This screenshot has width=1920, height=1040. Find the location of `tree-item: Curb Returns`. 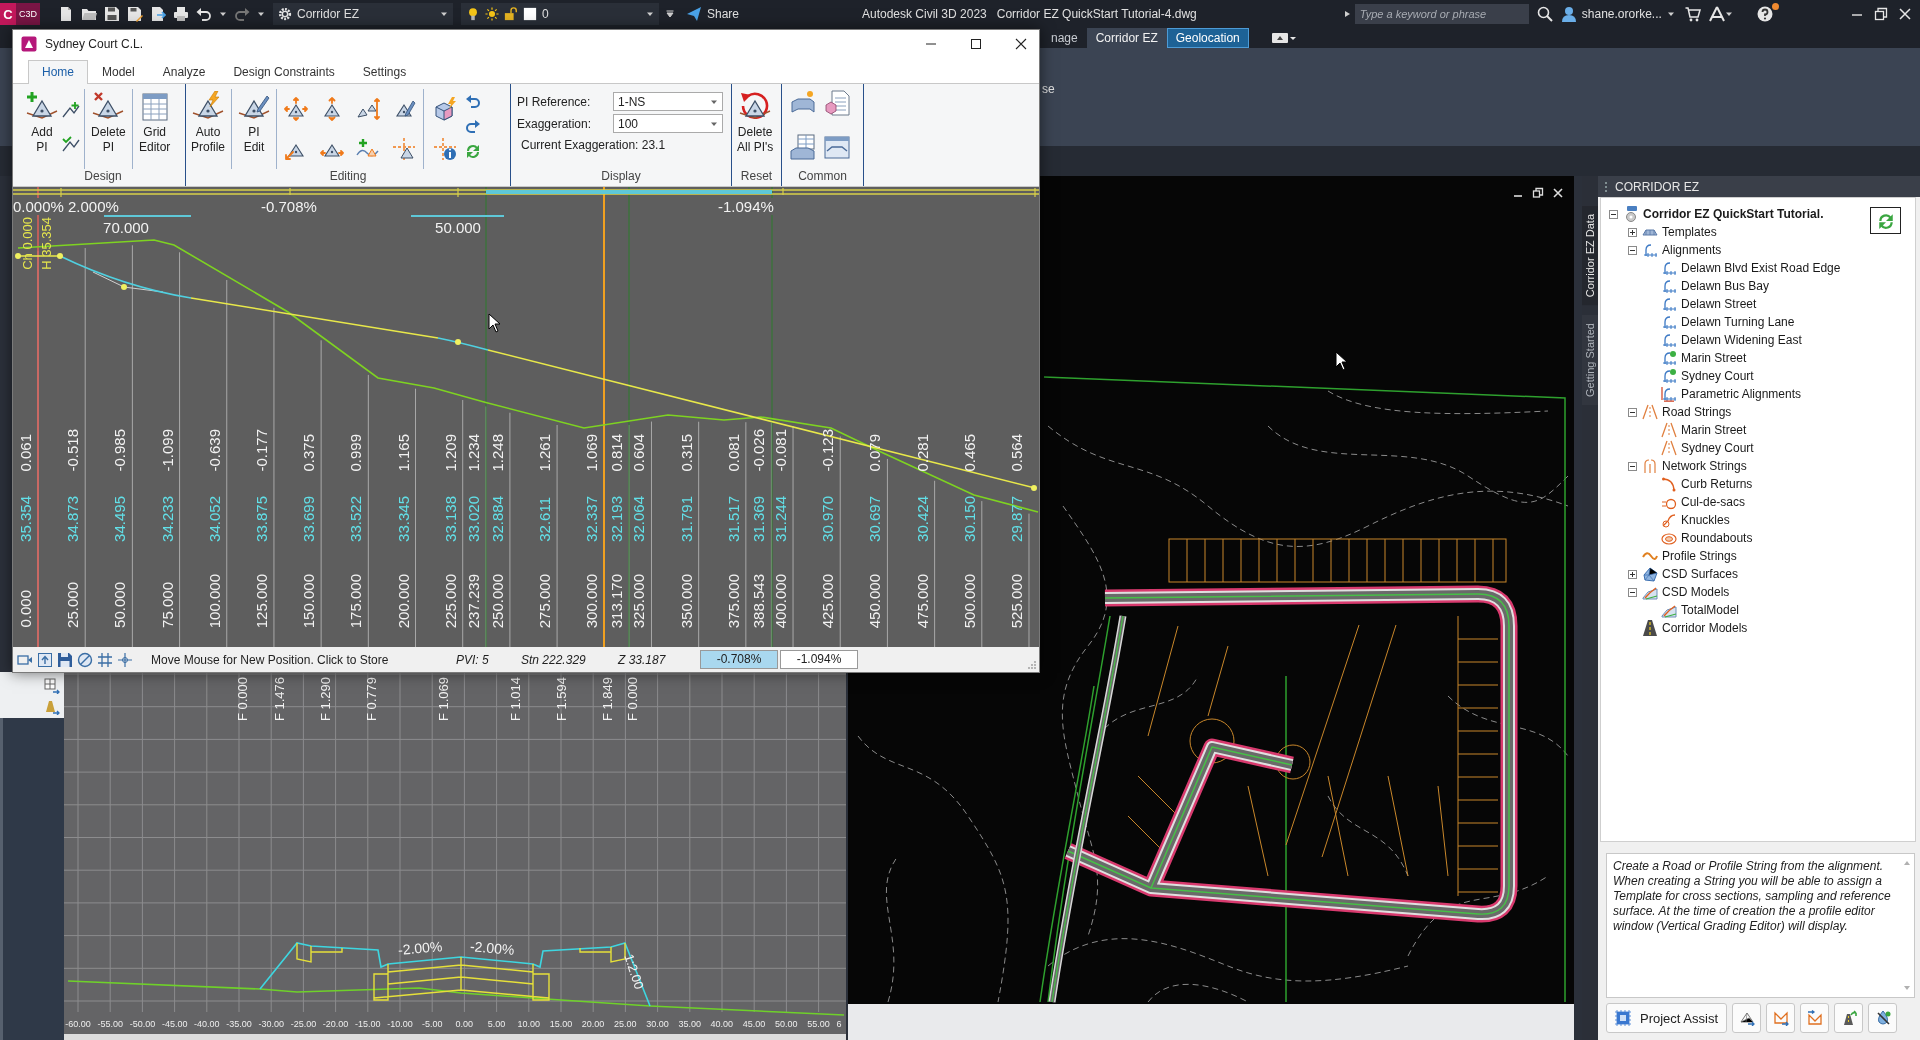

tree-item: Curb Returns is located at coordinates (1717, 484).